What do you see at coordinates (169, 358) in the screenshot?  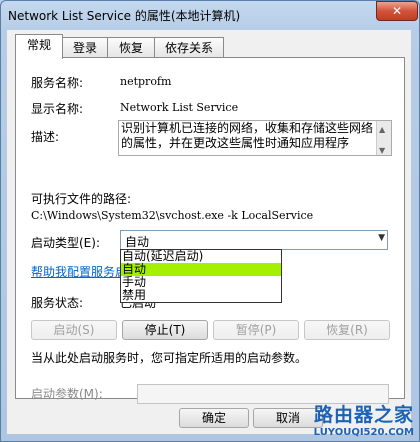 I see `start-params-hint: 当从此处启动服务时，您可指定所适用的启动参数。` at bounding box center [169, 358].